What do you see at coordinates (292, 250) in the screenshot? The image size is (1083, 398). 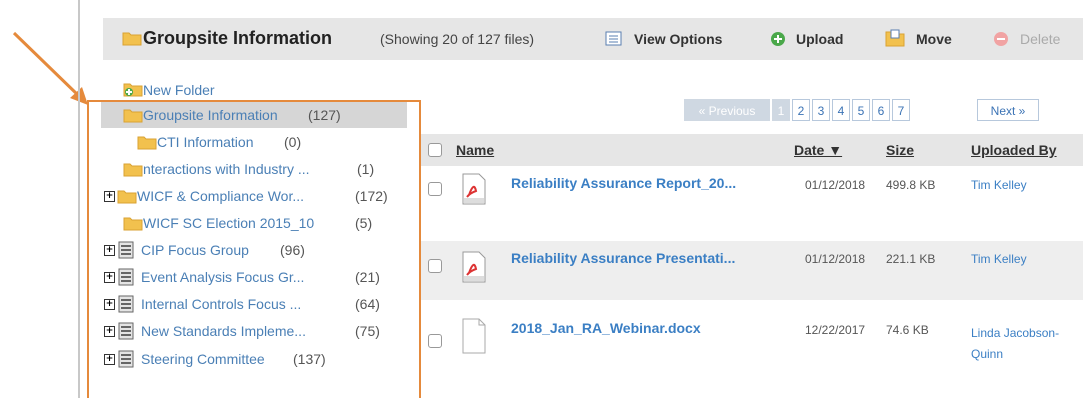 I see `tree-item-count: (96)` at bounding box center [292, 250].